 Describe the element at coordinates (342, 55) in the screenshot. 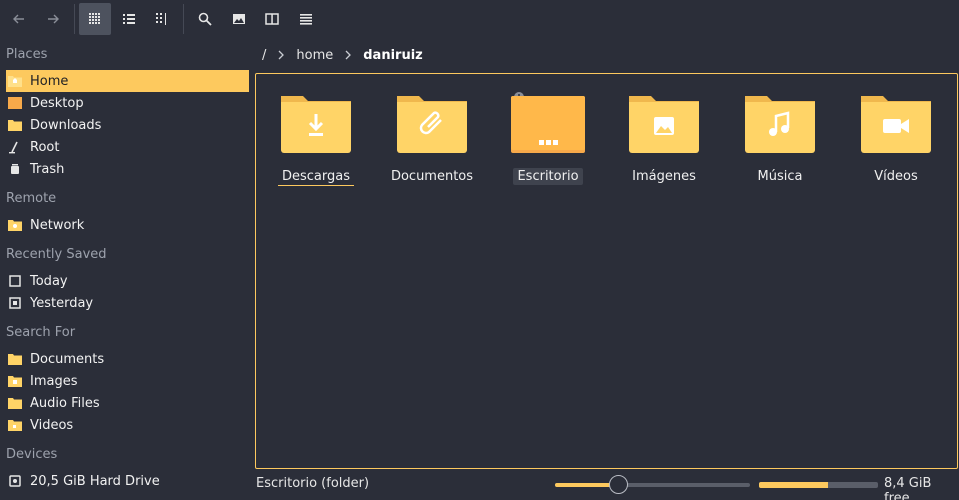

I see `breadcrumb: / home daniruiz` at that location.